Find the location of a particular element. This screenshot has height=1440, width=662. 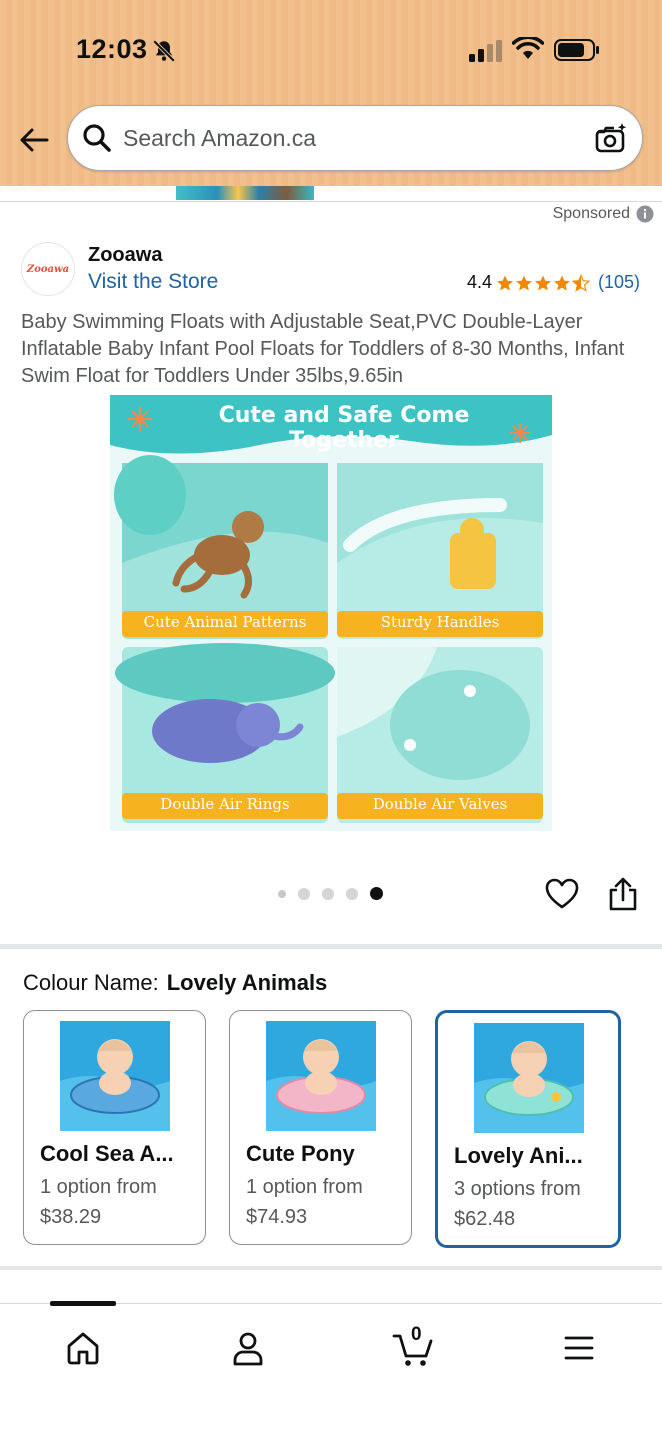

colour-option-lovely-animals: Lovely Ani... 3 options from $62.48 is located at coordinates (528, 1129).